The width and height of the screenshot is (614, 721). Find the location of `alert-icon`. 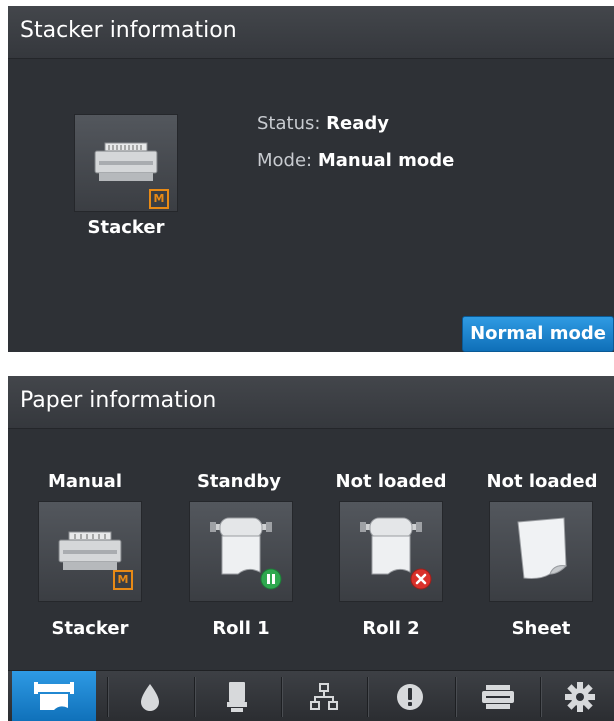

alert-icon is located at coordinates (410, 696).